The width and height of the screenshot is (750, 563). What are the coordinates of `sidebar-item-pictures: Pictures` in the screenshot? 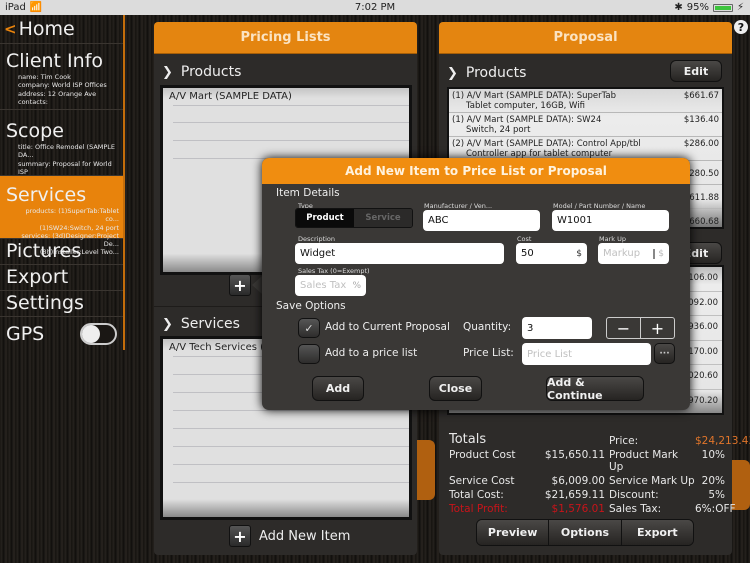 It's located at (61, 252).